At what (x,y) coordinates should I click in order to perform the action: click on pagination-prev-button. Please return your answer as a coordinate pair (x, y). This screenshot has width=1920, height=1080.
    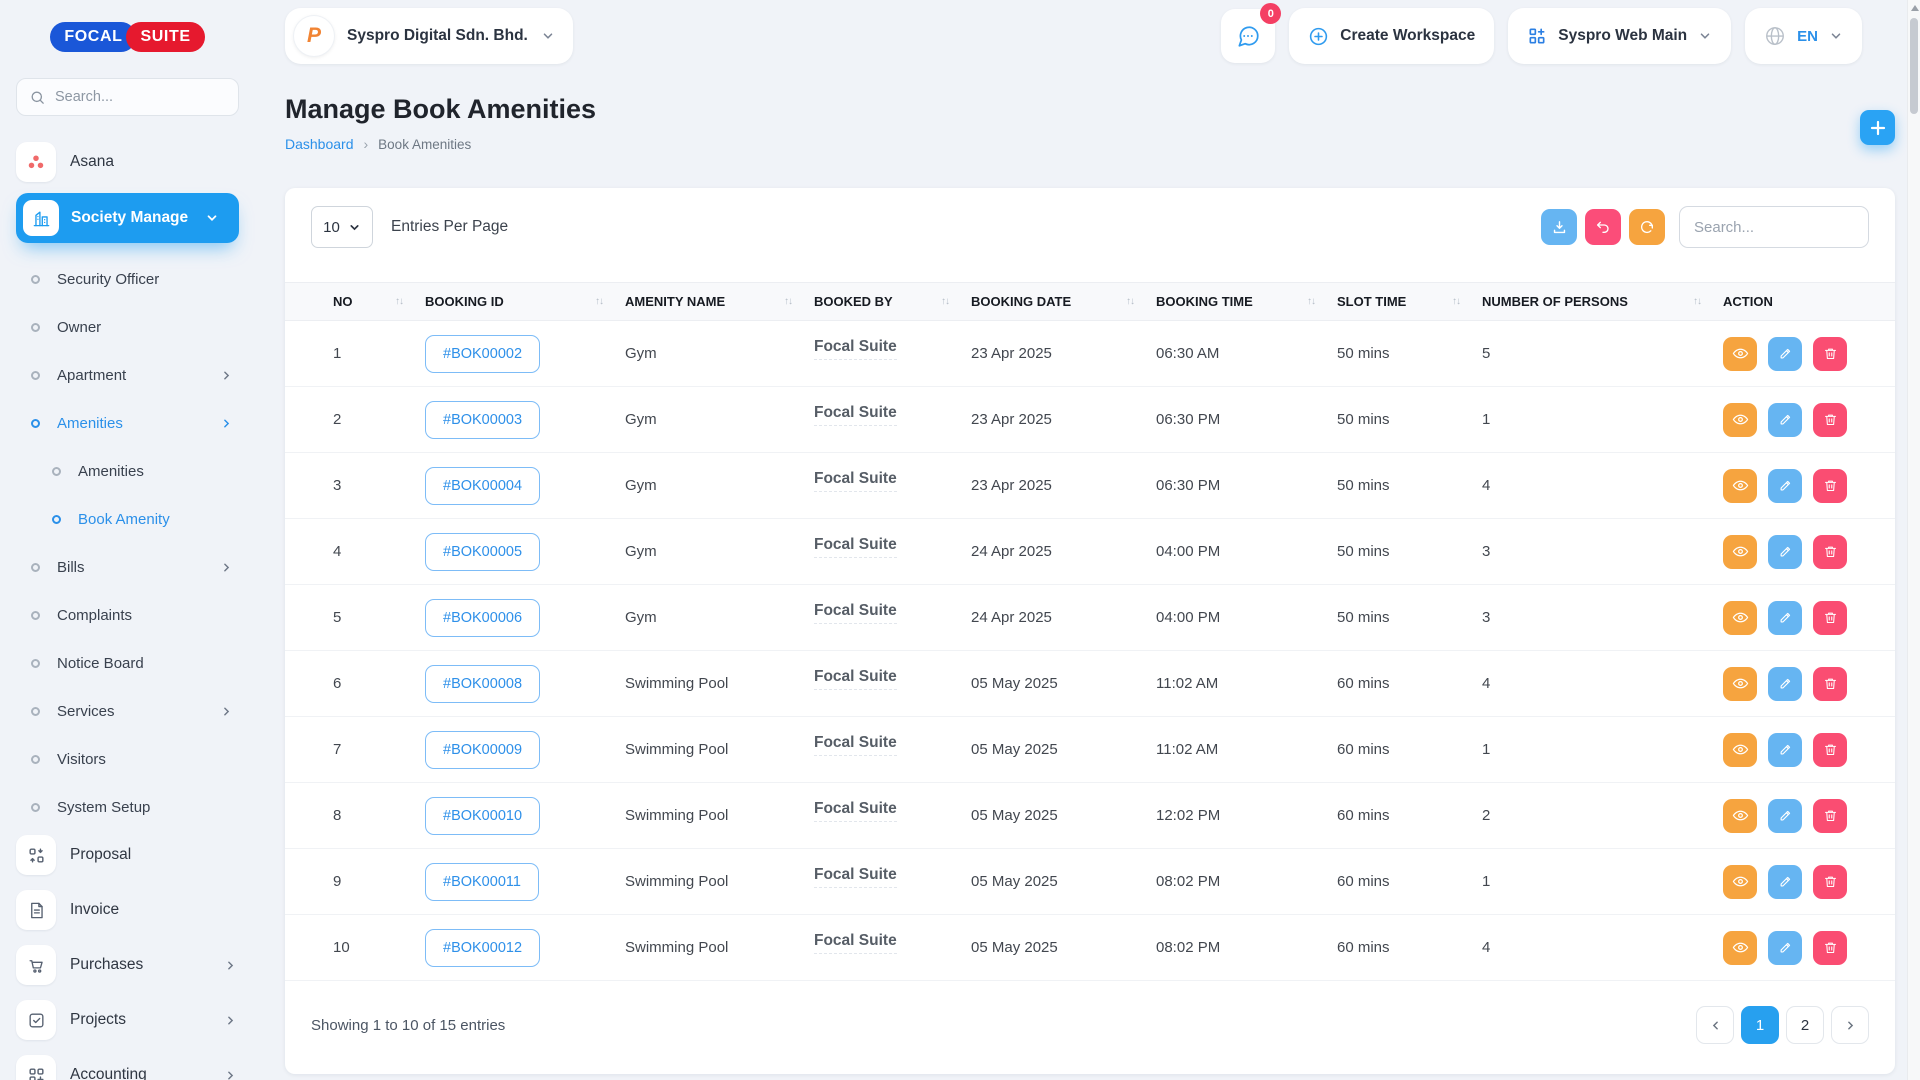
    Looking at the image, I should click on (1715, 1025).